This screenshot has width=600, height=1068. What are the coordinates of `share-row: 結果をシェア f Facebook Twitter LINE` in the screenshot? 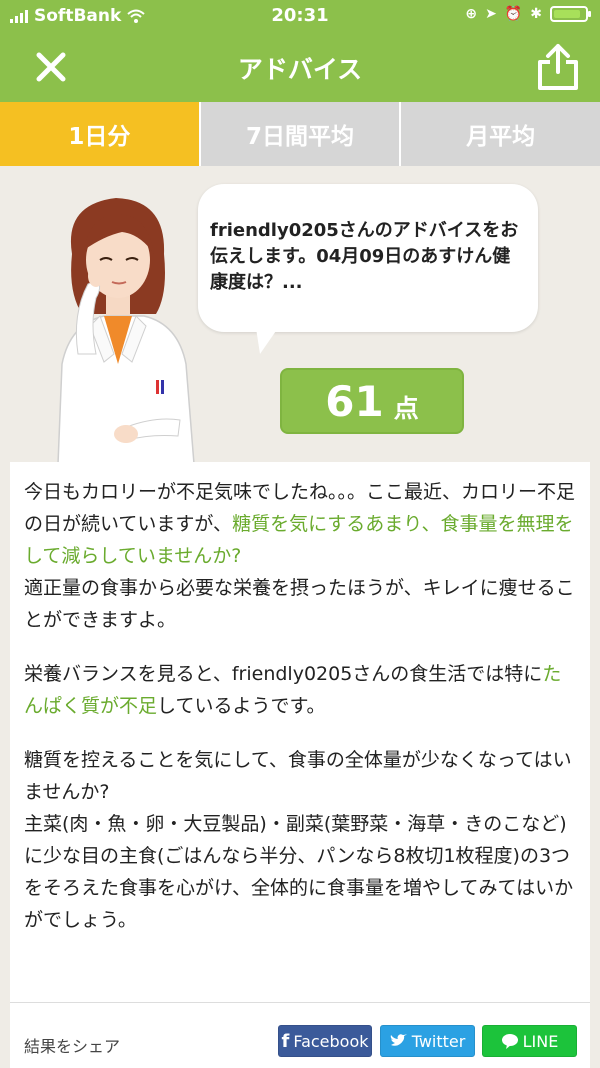 It's located at (300, 1035).